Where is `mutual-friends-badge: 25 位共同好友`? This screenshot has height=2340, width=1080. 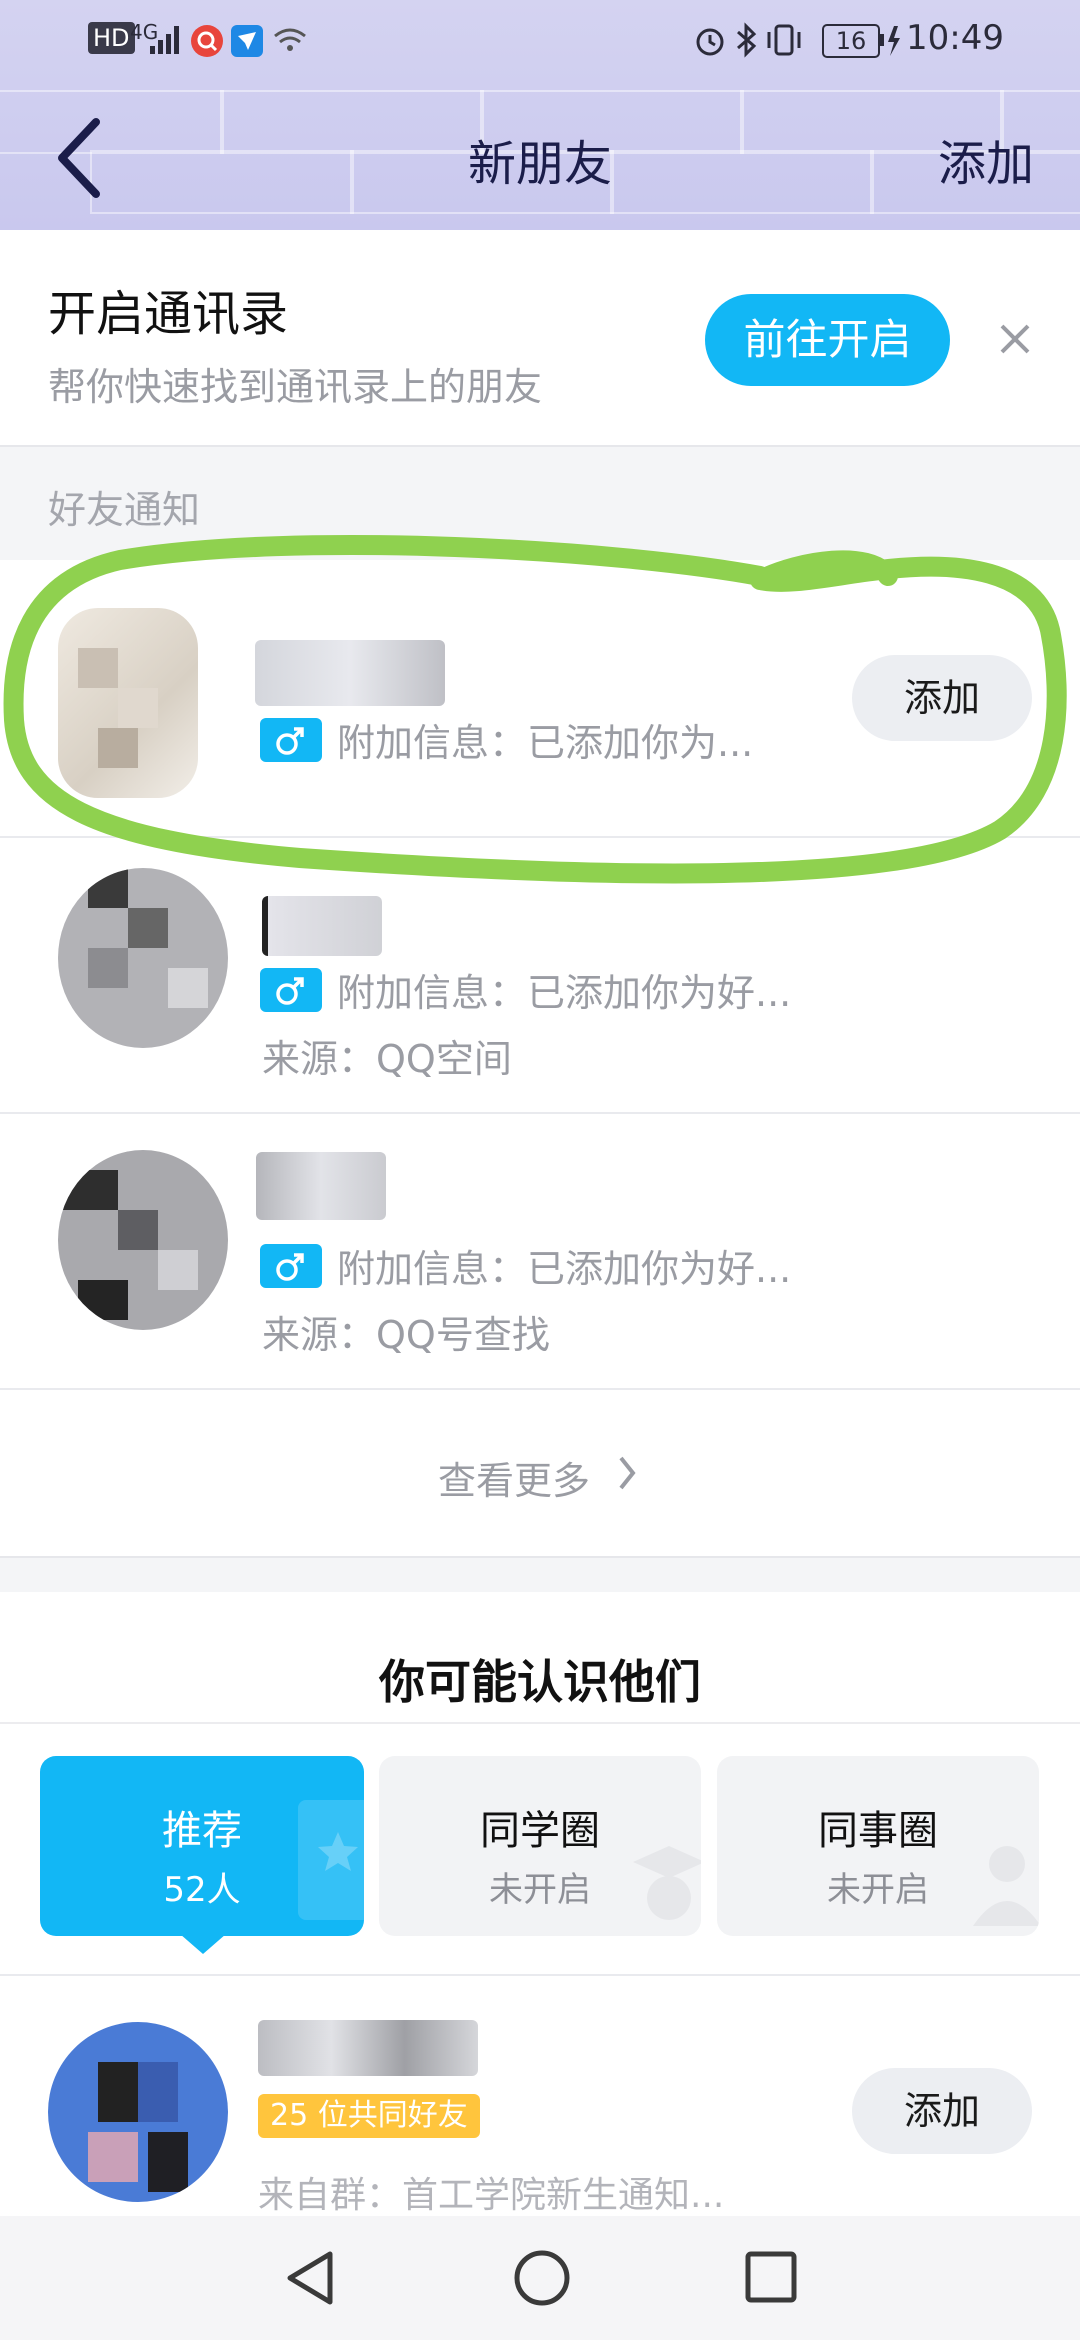
mutual-friends-badge: 25 位共同好友 is located at coordinates (369, 2116).